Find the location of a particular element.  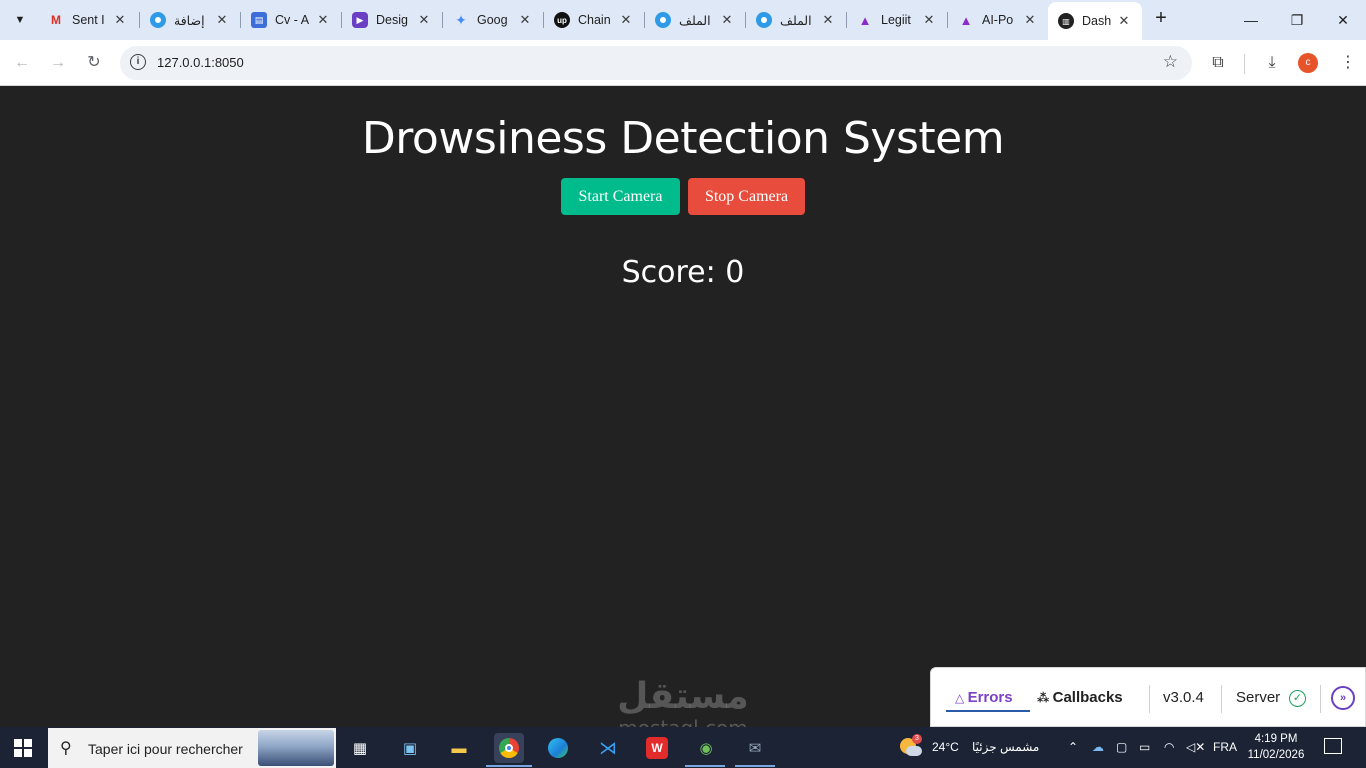

notification-center-icon is located at coordinates (1333, 746).